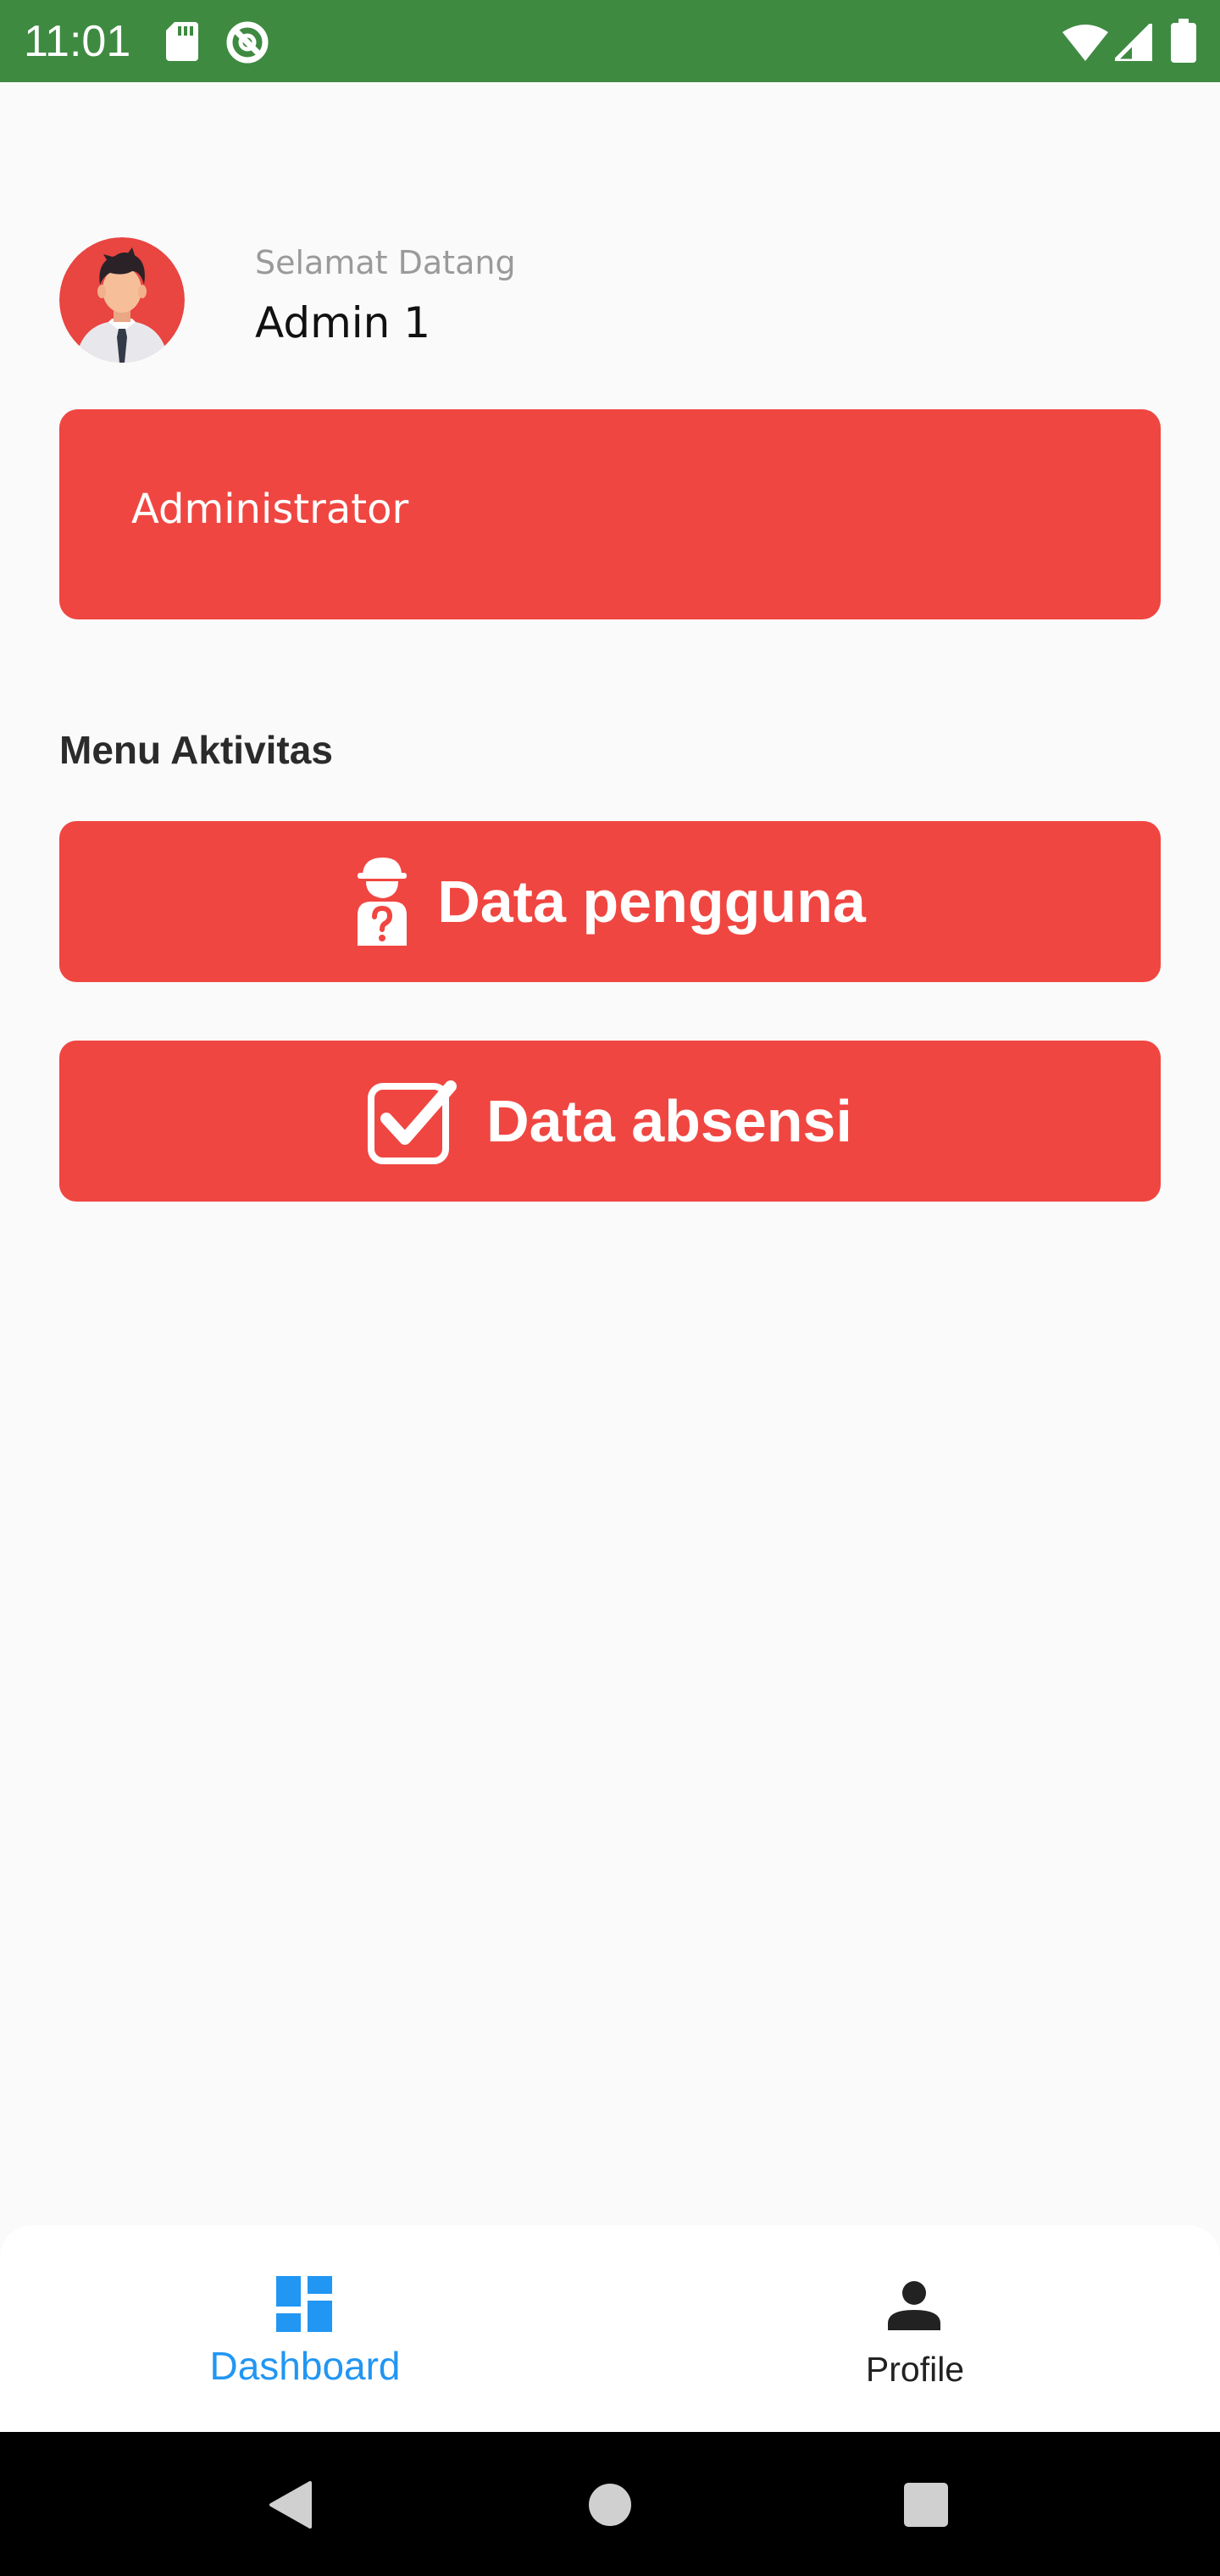  I want to click on username: Admin 1, so click(343, 322).